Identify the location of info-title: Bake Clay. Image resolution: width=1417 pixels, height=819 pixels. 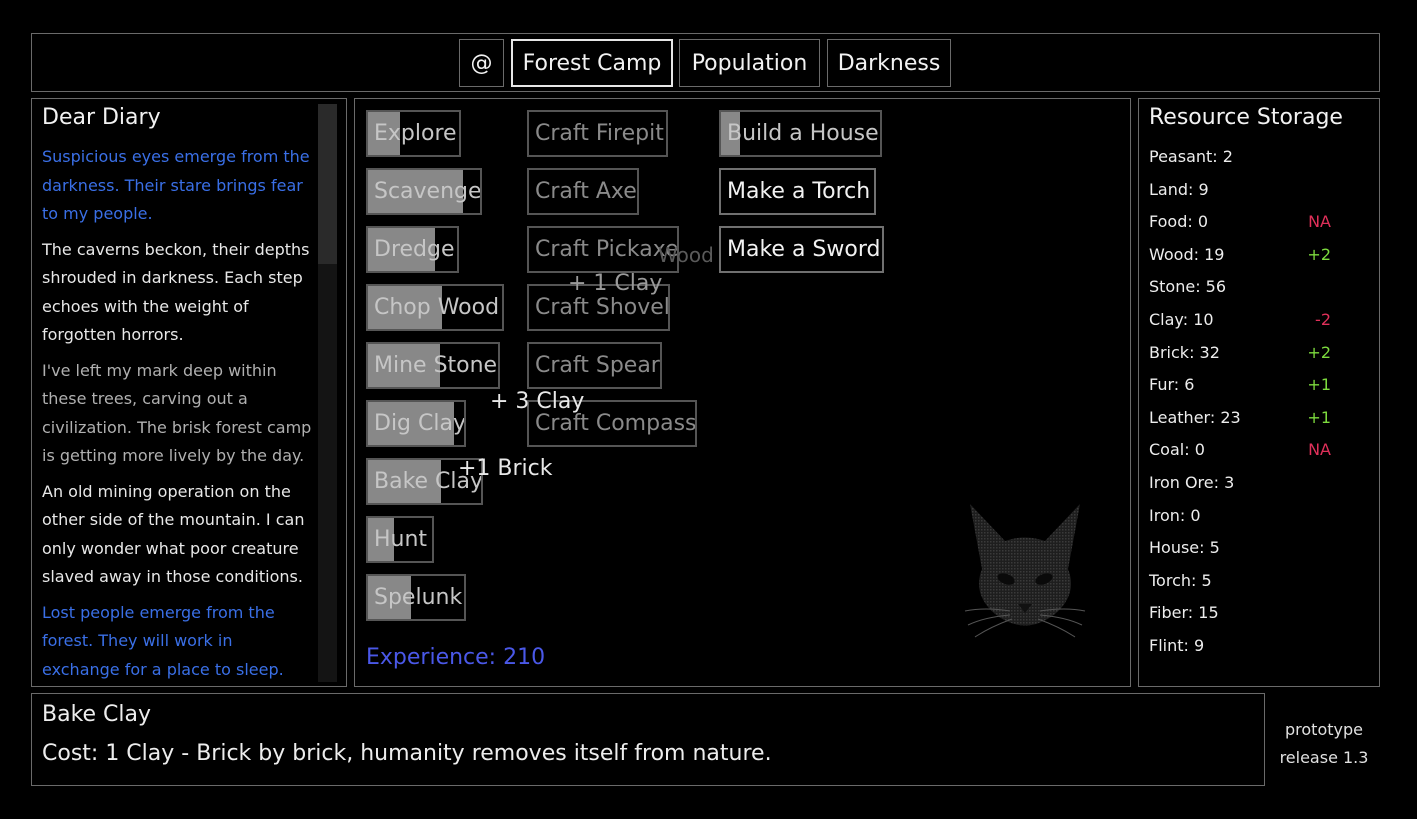
(97, 714).